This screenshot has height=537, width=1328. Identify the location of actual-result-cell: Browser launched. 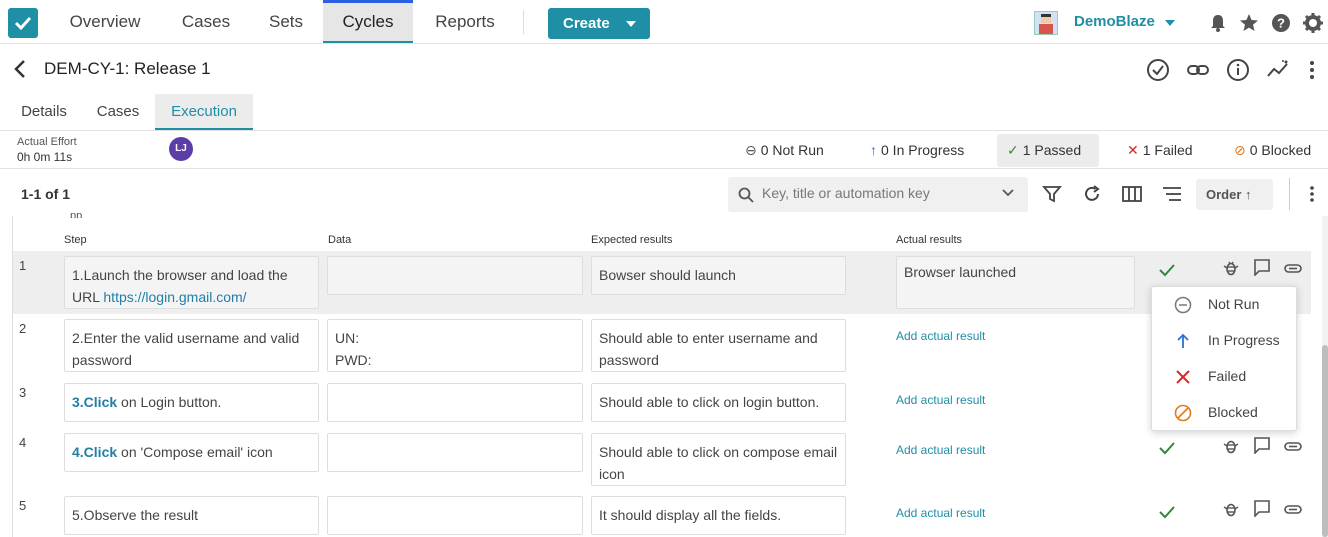
(1015, 282).